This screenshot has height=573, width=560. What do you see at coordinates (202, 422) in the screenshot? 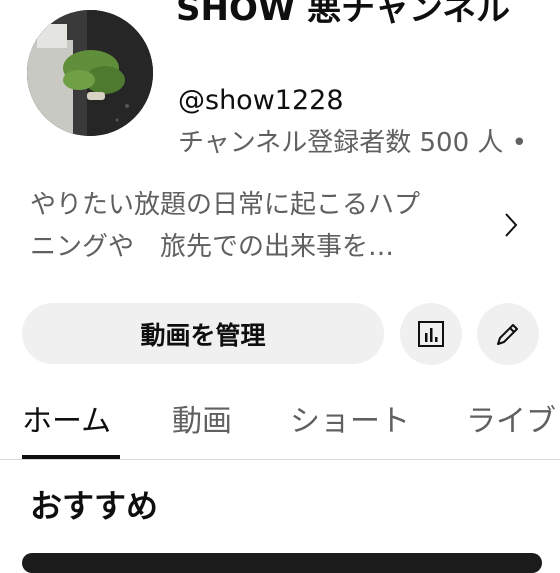
I see `tab-videos: 動画` at bounding box center [202, 422].